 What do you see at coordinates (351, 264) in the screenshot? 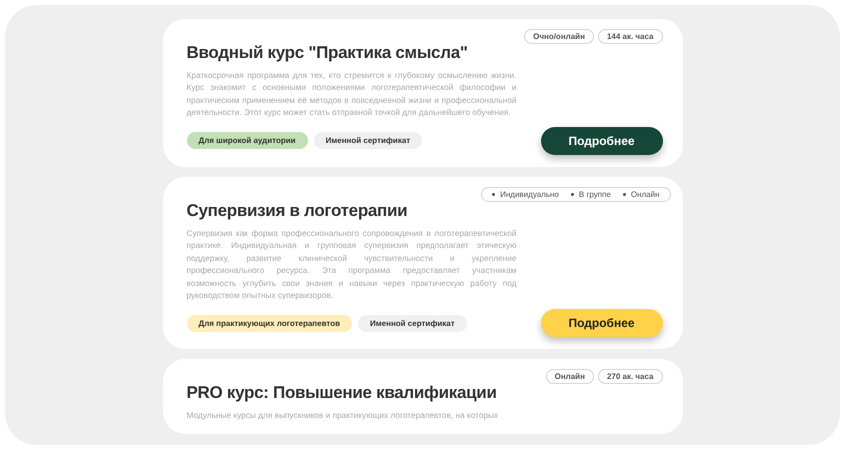
I see `course-description: Супервизия как форма профессионального сопровождения в логотерапевтической практике. Индивидуальная и групповая супервизия предполагает этическую поддержку, развитие клинической чувствительности и укрепление профессионального ресурса. Эта программа предоставляет участникам возможность углубить свои знания и навыки через практическую работу под руководством опытных супервизоров.` at bounding box center [351, 264].